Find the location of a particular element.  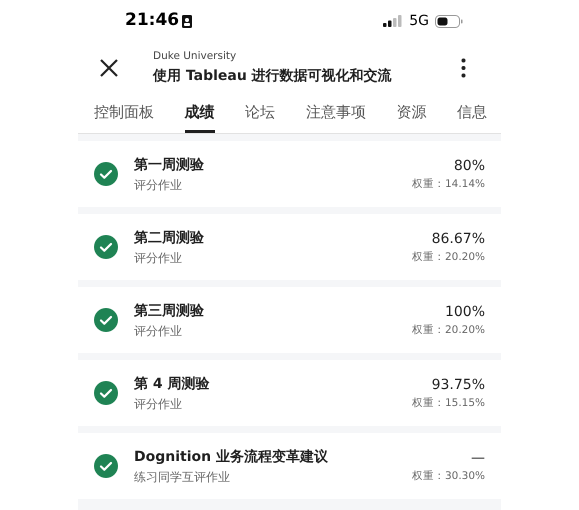

tab: 控制面板 is located at coordinates (124, 113).